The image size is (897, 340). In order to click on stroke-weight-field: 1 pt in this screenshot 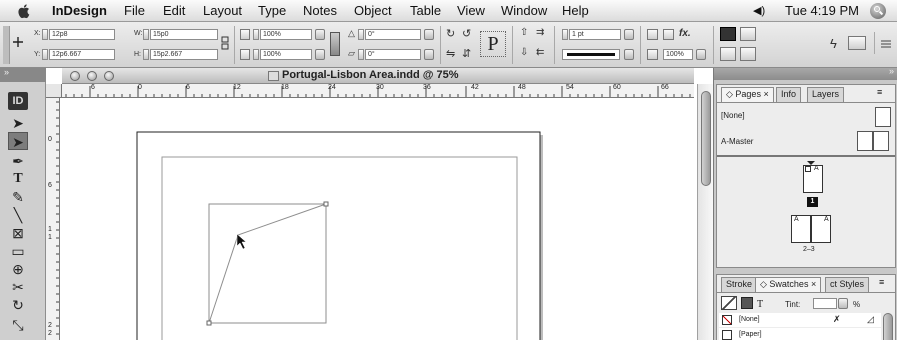, I will do `click(595, 34)`.